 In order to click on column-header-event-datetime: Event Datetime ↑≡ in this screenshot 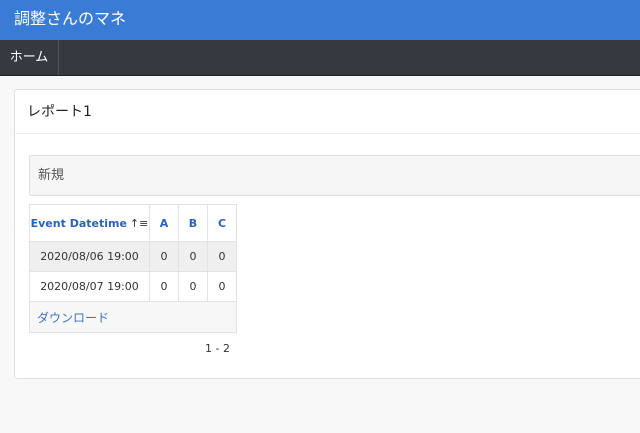, I will do `click(89, 223)`.